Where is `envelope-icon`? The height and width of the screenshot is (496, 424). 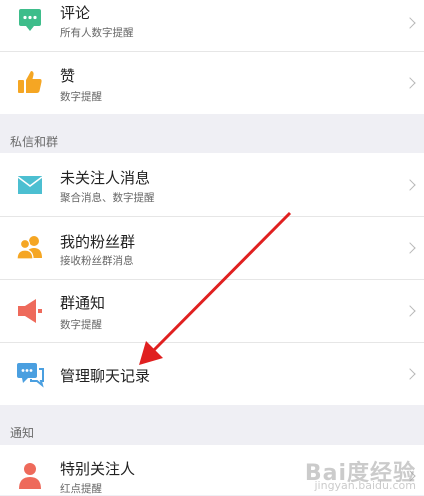 envelope-icon is located at coordinates (30, 185).